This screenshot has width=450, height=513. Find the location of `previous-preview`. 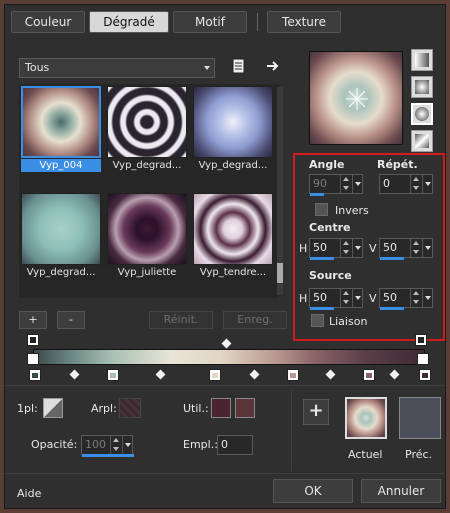

previous-preview is located at coordinates (420, 418).